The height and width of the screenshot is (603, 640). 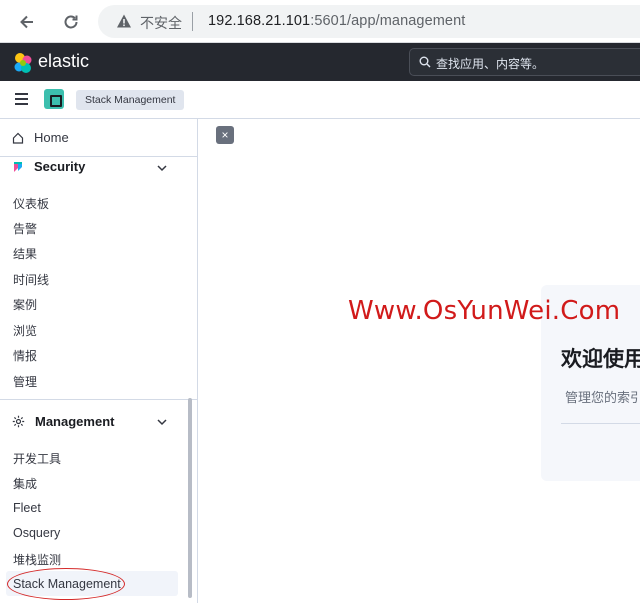 What do you see at coordinates (36, 533) in the screenshot?
I see `sidebar-item-osquery: Osquery` at bounding box center [36, 533].